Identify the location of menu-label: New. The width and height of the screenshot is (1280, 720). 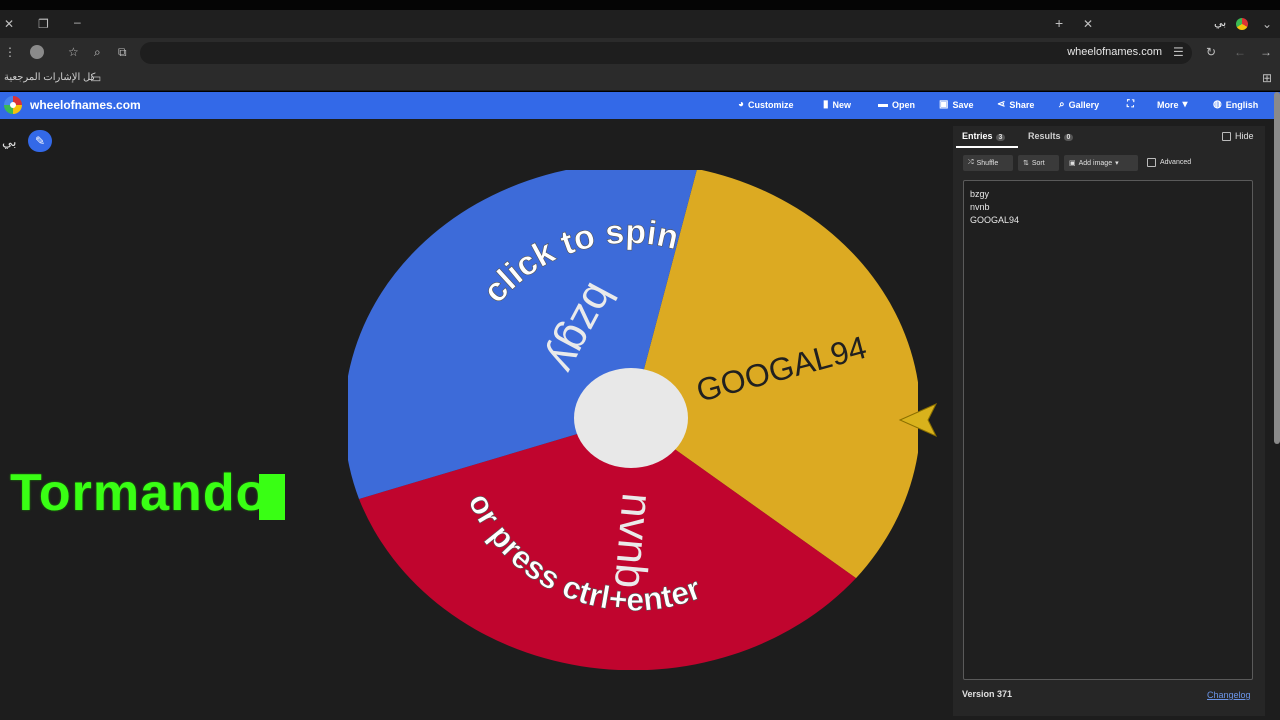
(842, 104).